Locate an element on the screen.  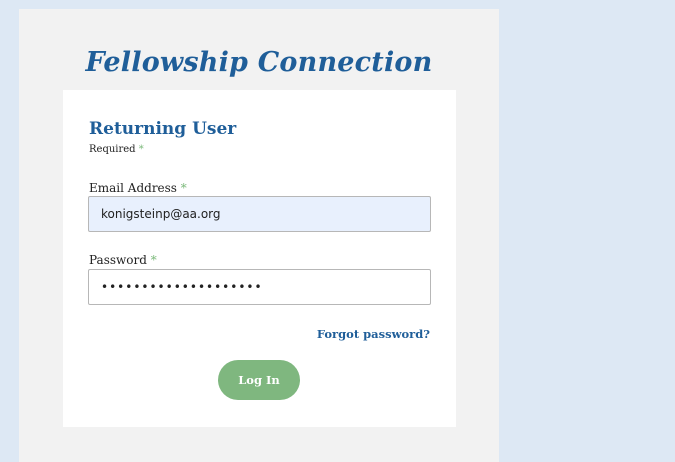
email-label: Email Address * is located at coordinates (138, 188).